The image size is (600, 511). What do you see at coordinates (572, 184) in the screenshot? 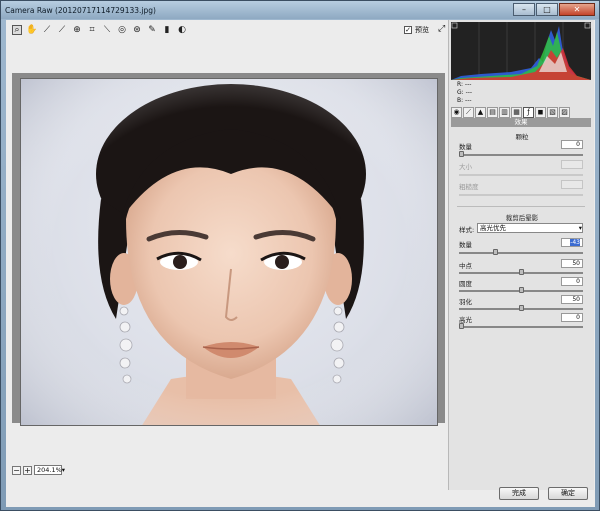
I see `grain-roughness-value` at bounding box center [572, 184].